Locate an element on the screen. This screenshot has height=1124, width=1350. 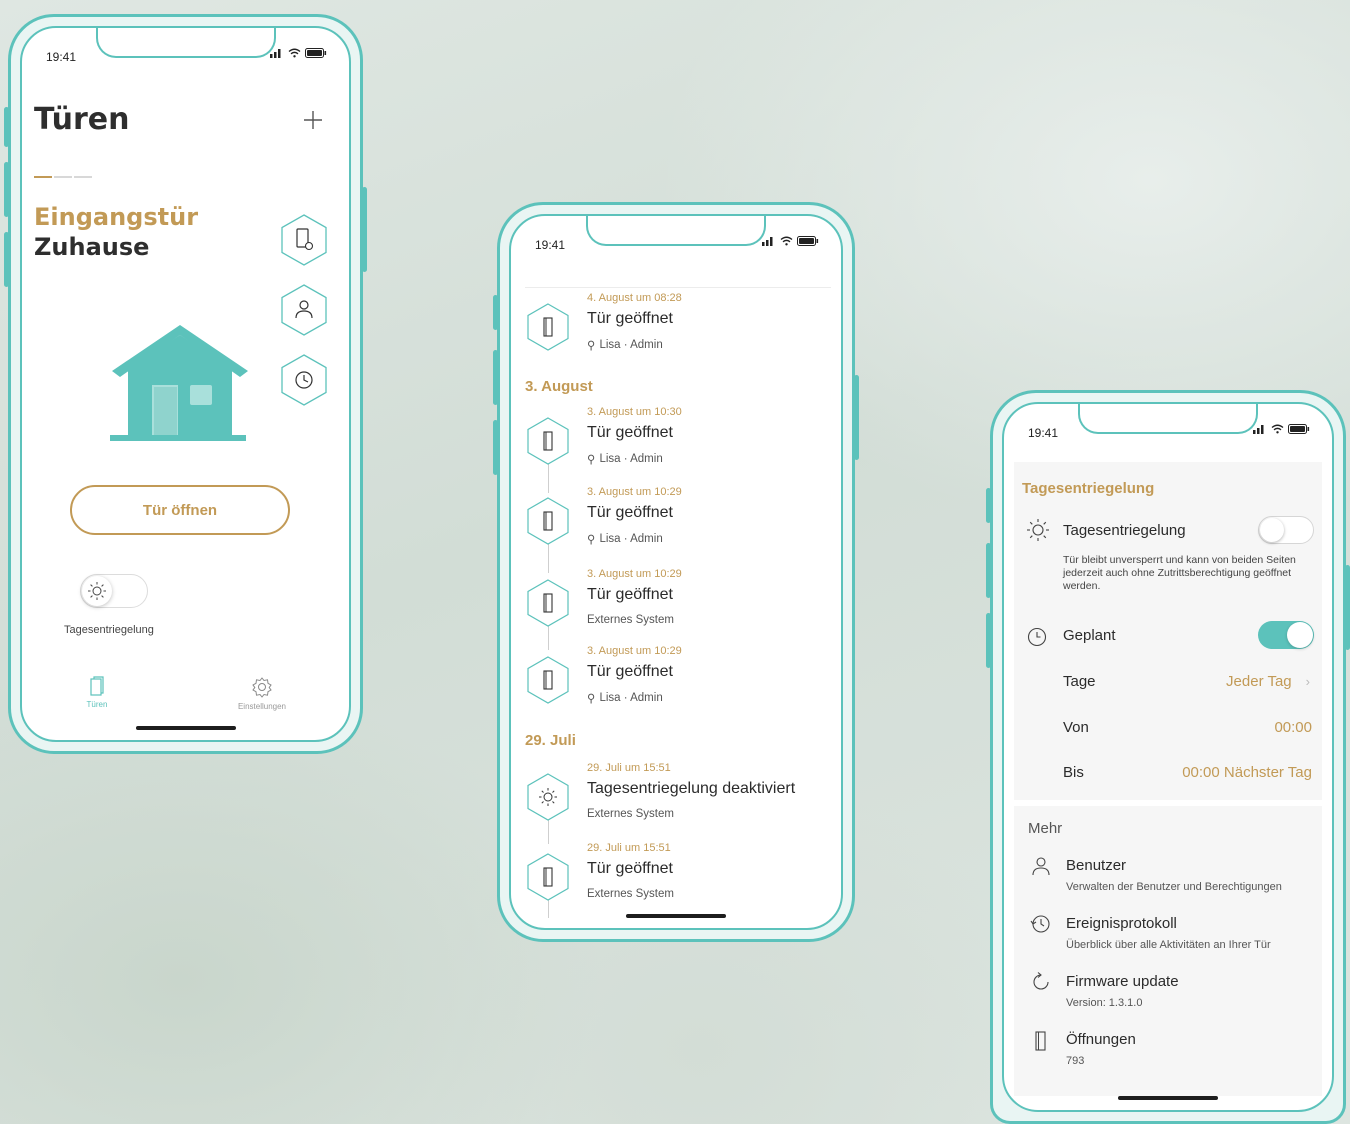
refresh-icon is located at coordinates (1041, 981).